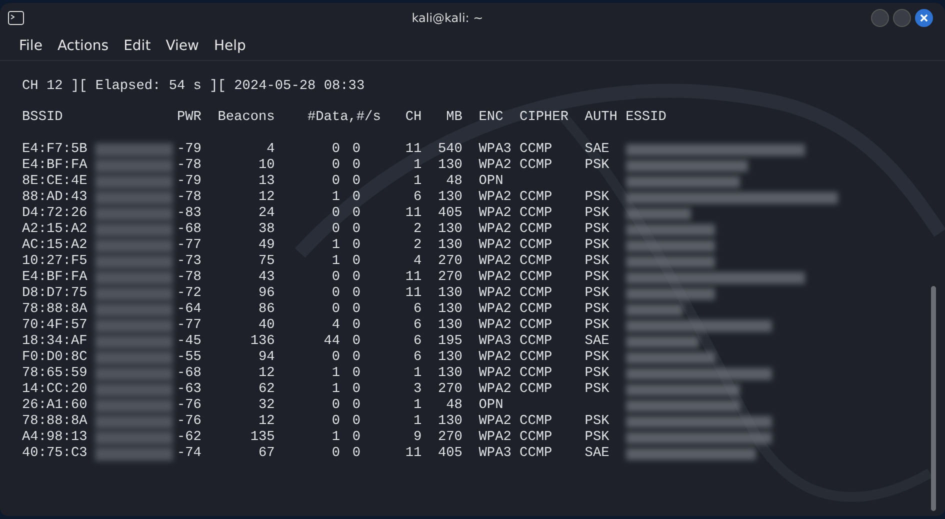 Image resolution: width=945 pixels, height=519 pixels. I want to click on table-cell-text: 67, so click(266, 454).